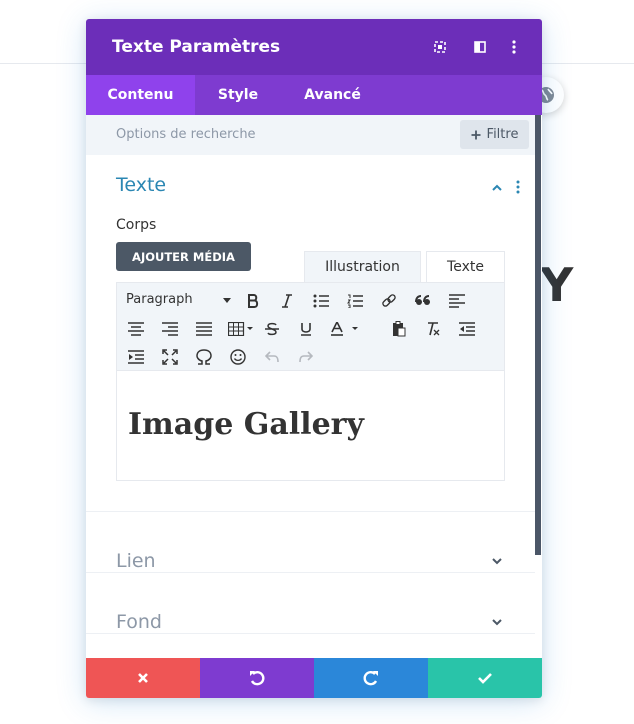  I want to click on editor-redo-icon, so click(306, 357).